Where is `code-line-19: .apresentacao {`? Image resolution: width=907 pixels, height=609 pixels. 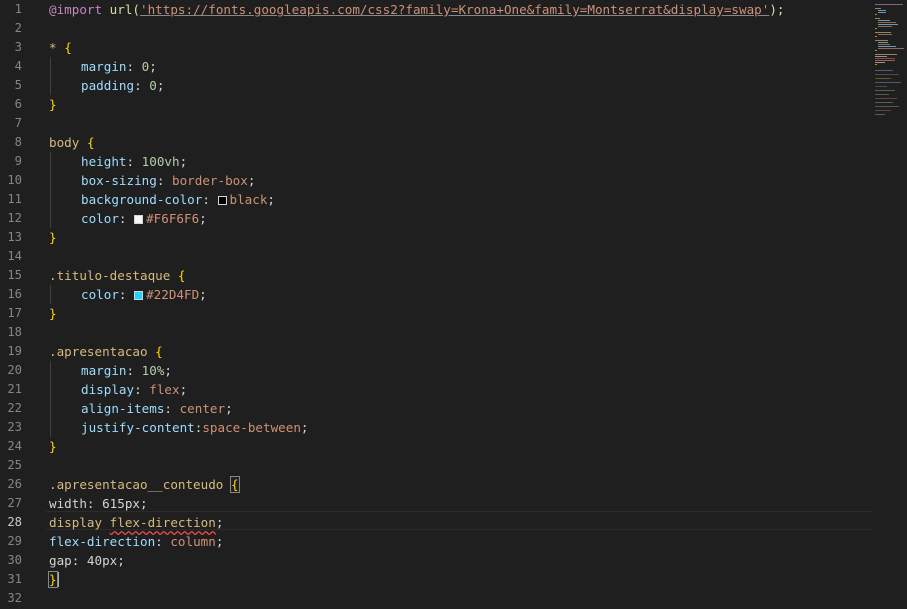 code-line-19: .apresentacao { is located at coordinates (106, 351).